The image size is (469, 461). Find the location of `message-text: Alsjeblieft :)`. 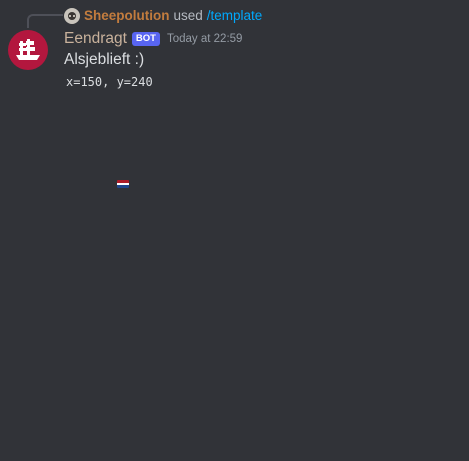

message-text: Alsjeblieft :) is located at coordinates (104, 59).